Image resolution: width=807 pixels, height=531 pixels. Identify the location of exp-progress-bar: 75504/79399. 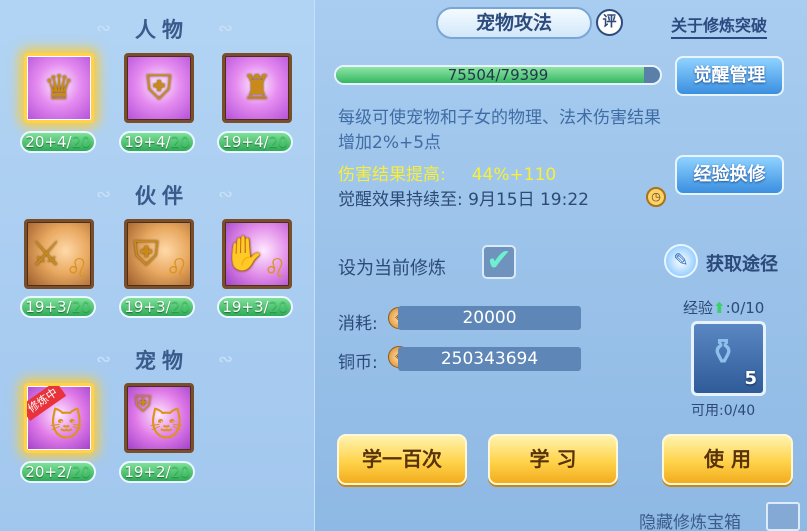
(498, 75).